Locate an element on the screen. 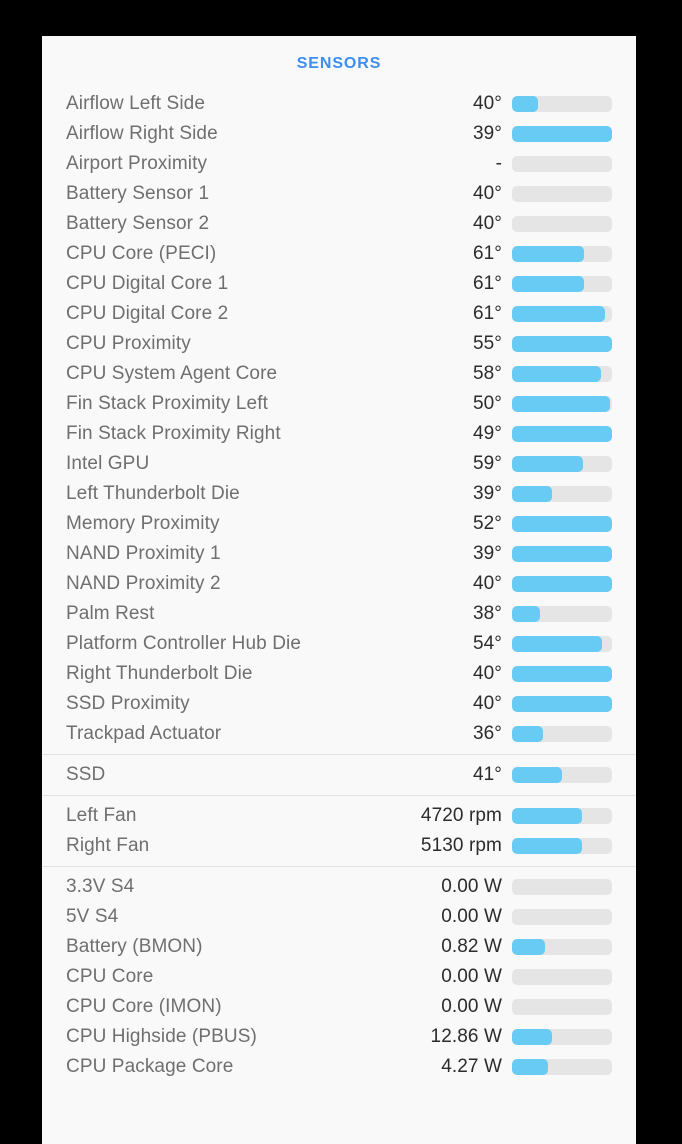 The image size is (682, 1144). sensor-row: Airport Proximity - is located at coordinates (339, 164).